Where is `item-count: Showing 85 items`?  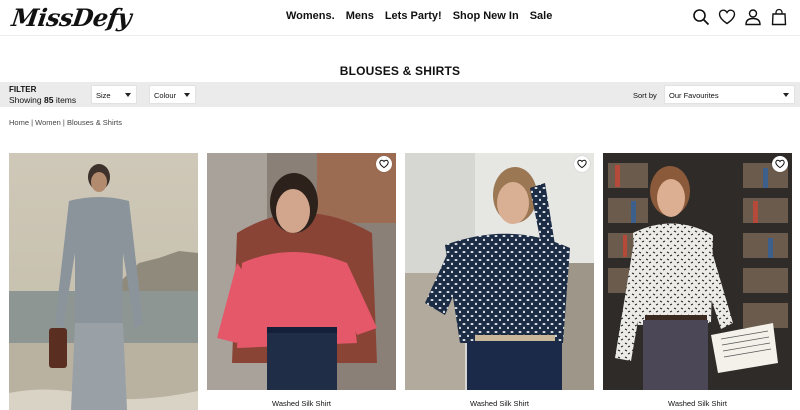
item-count: Showing 85 items is located at coordinates (42, 100).